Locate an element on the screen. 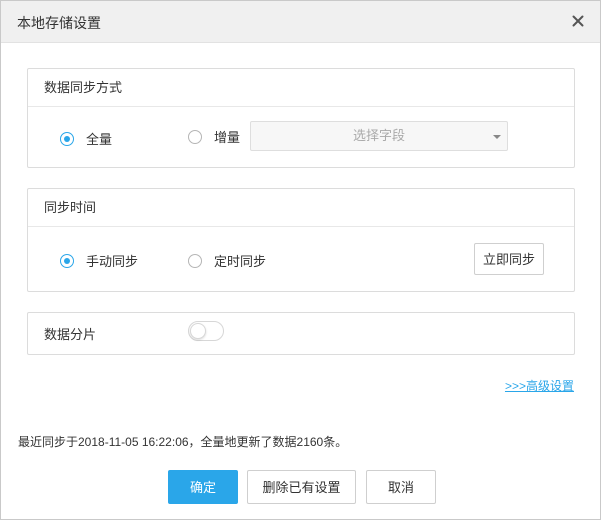 This screenshot has width=601, height=520. sync-time-header: 同步时间 is located at coordinates (301, 208).